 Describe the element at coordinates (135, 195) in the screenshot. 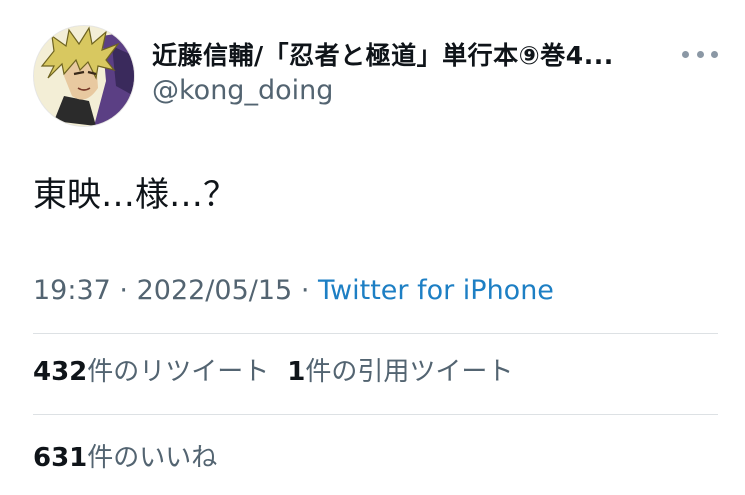

I see `tweet-text: 東映…様…？` at that location.